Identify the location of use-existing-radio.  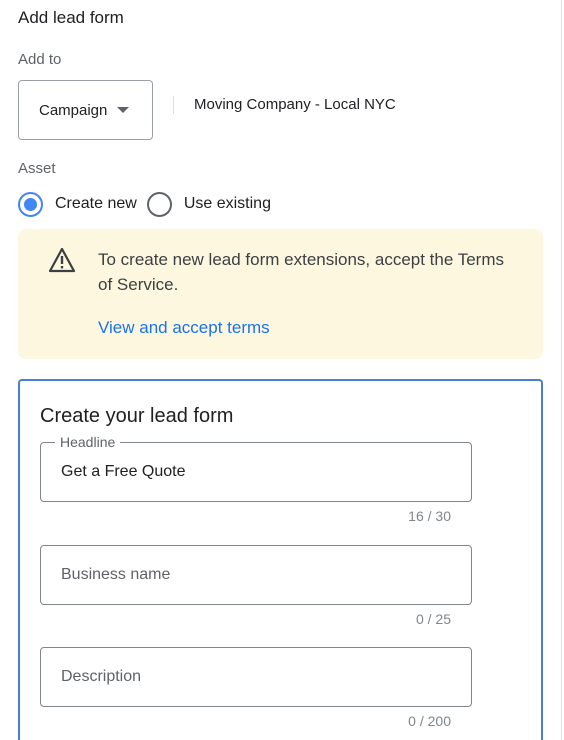
(159, 204).